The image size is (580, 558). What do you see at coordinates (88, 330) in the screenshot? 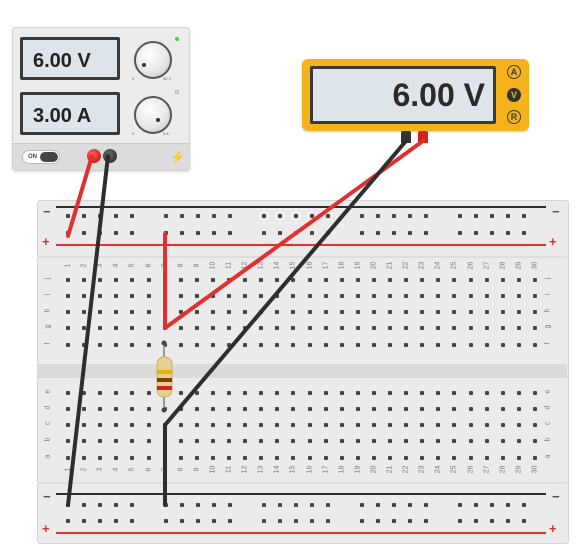
I see `black-wire-psu-to-rail` at bounding box center [88, 330].